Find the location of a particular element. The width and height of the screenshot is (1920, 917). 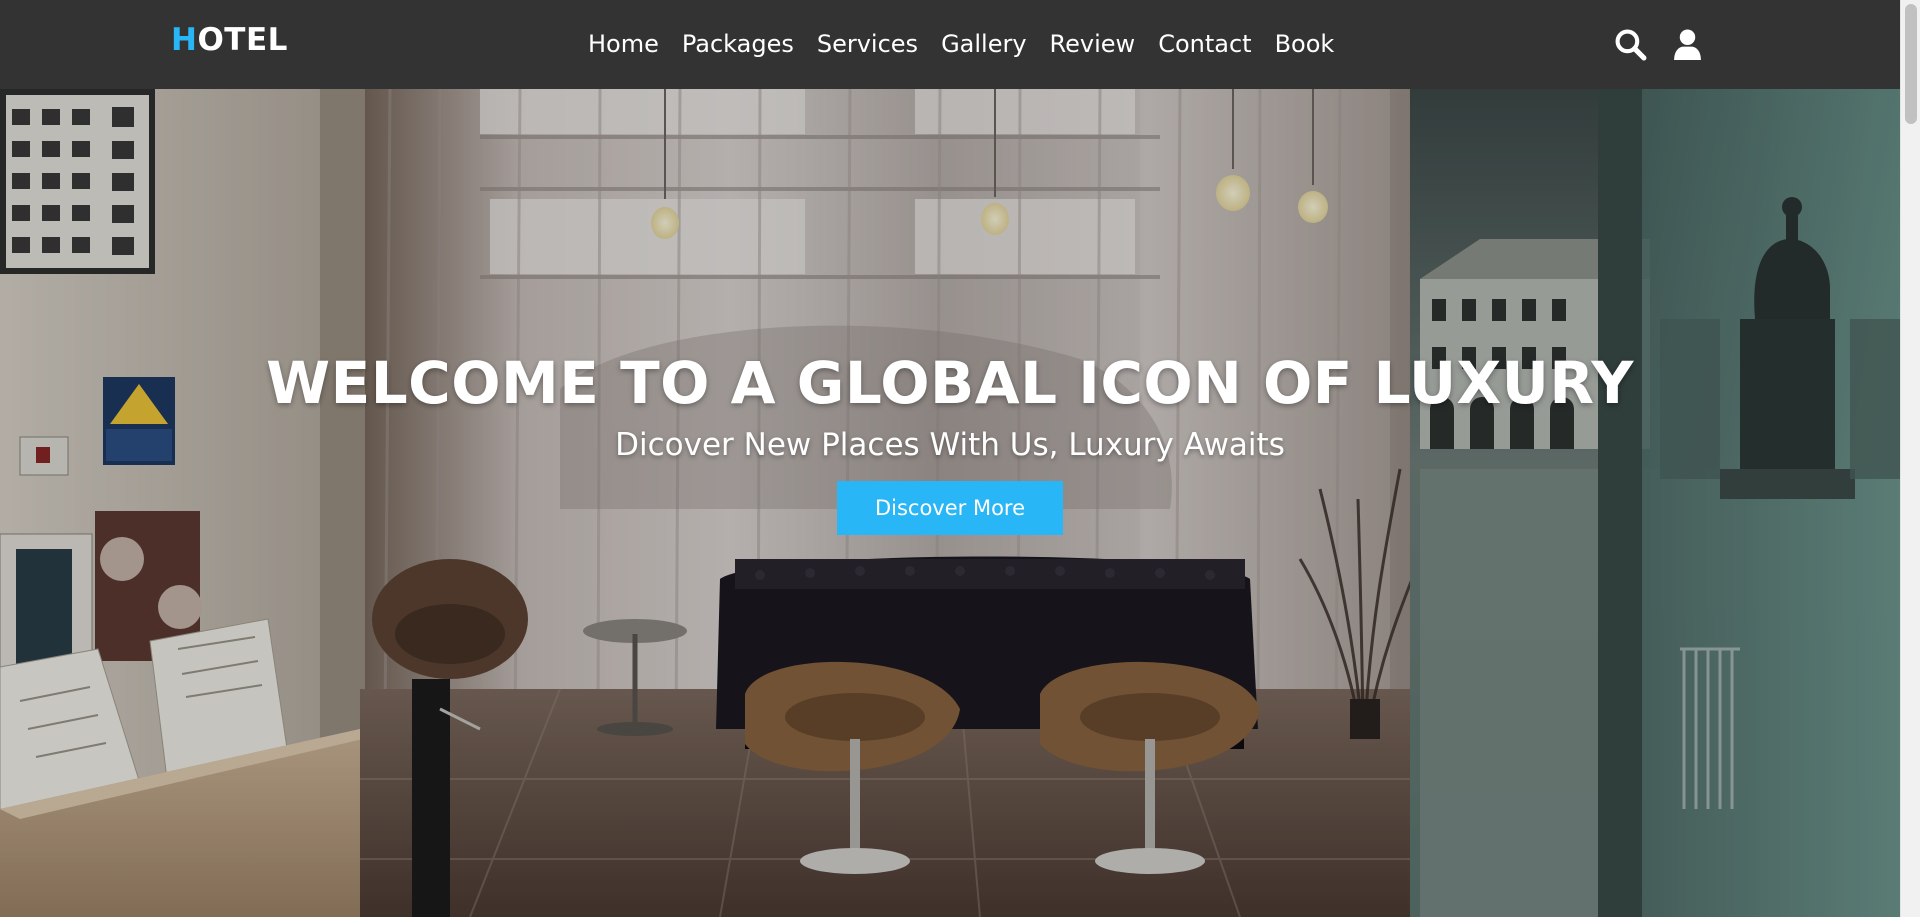

logo-text: OTEL is located at coordinates (242, 40).